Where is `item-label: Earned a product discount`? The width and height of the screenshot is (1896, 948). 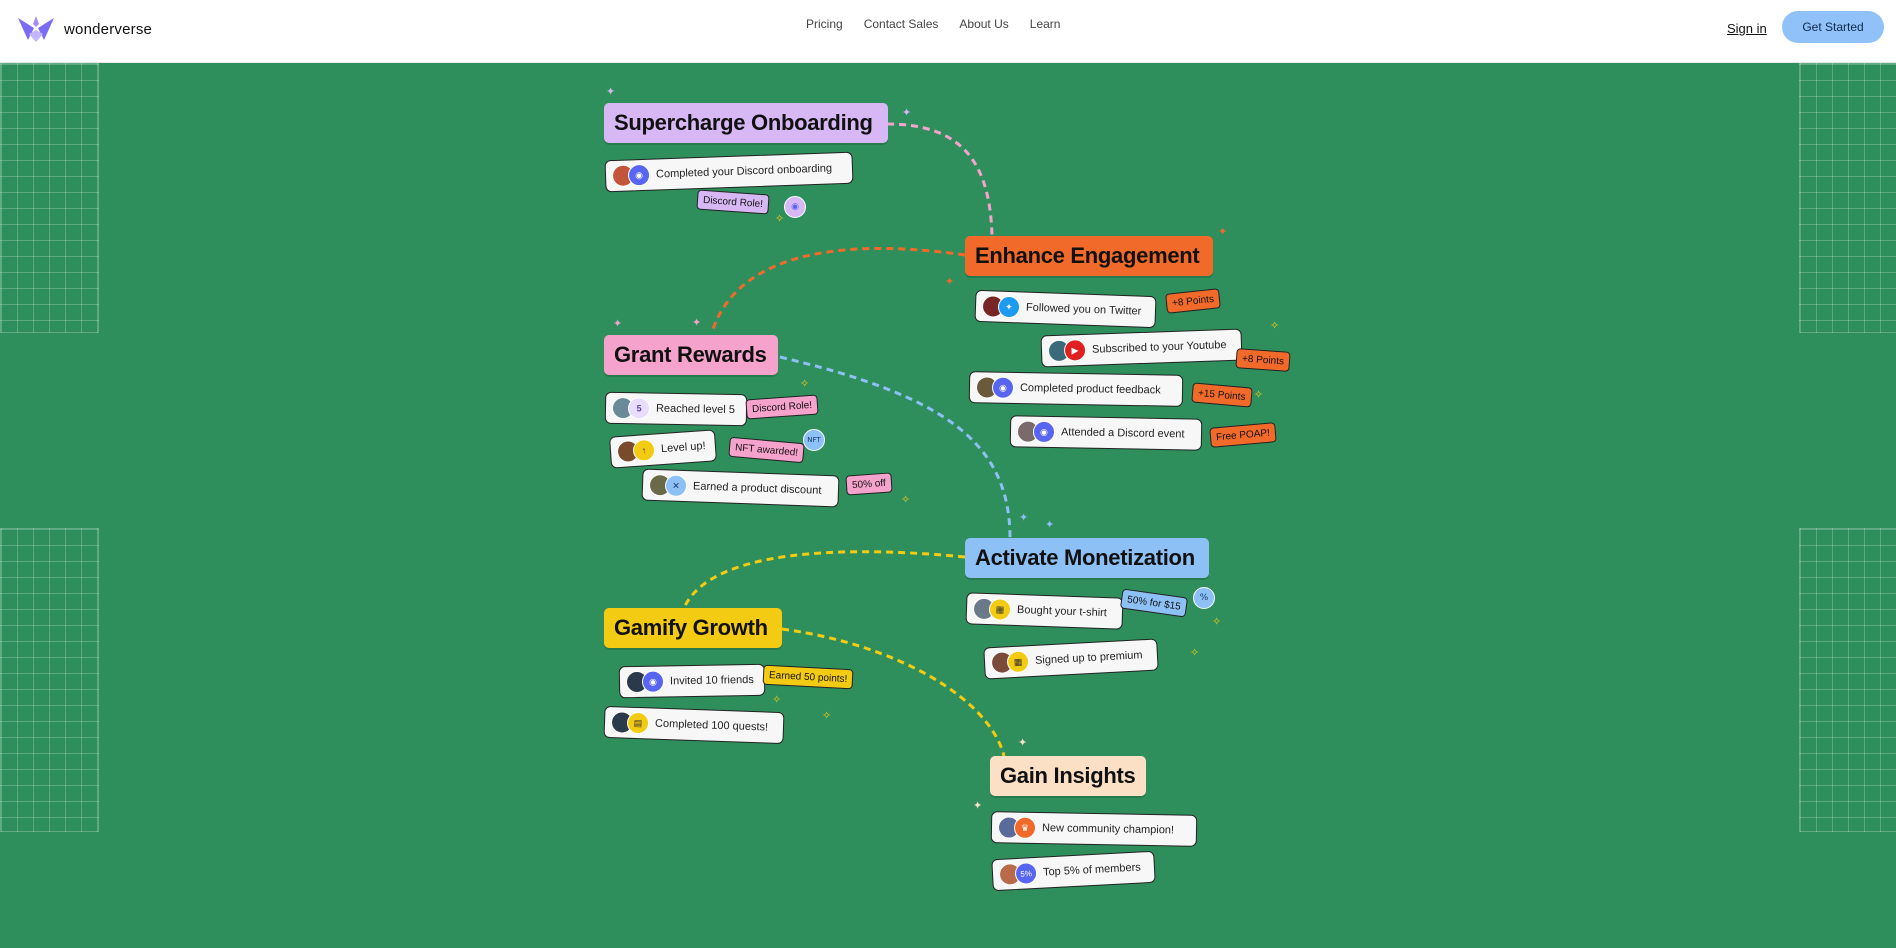 item-label: Earned a product discount is located at coordinates (757, 488).